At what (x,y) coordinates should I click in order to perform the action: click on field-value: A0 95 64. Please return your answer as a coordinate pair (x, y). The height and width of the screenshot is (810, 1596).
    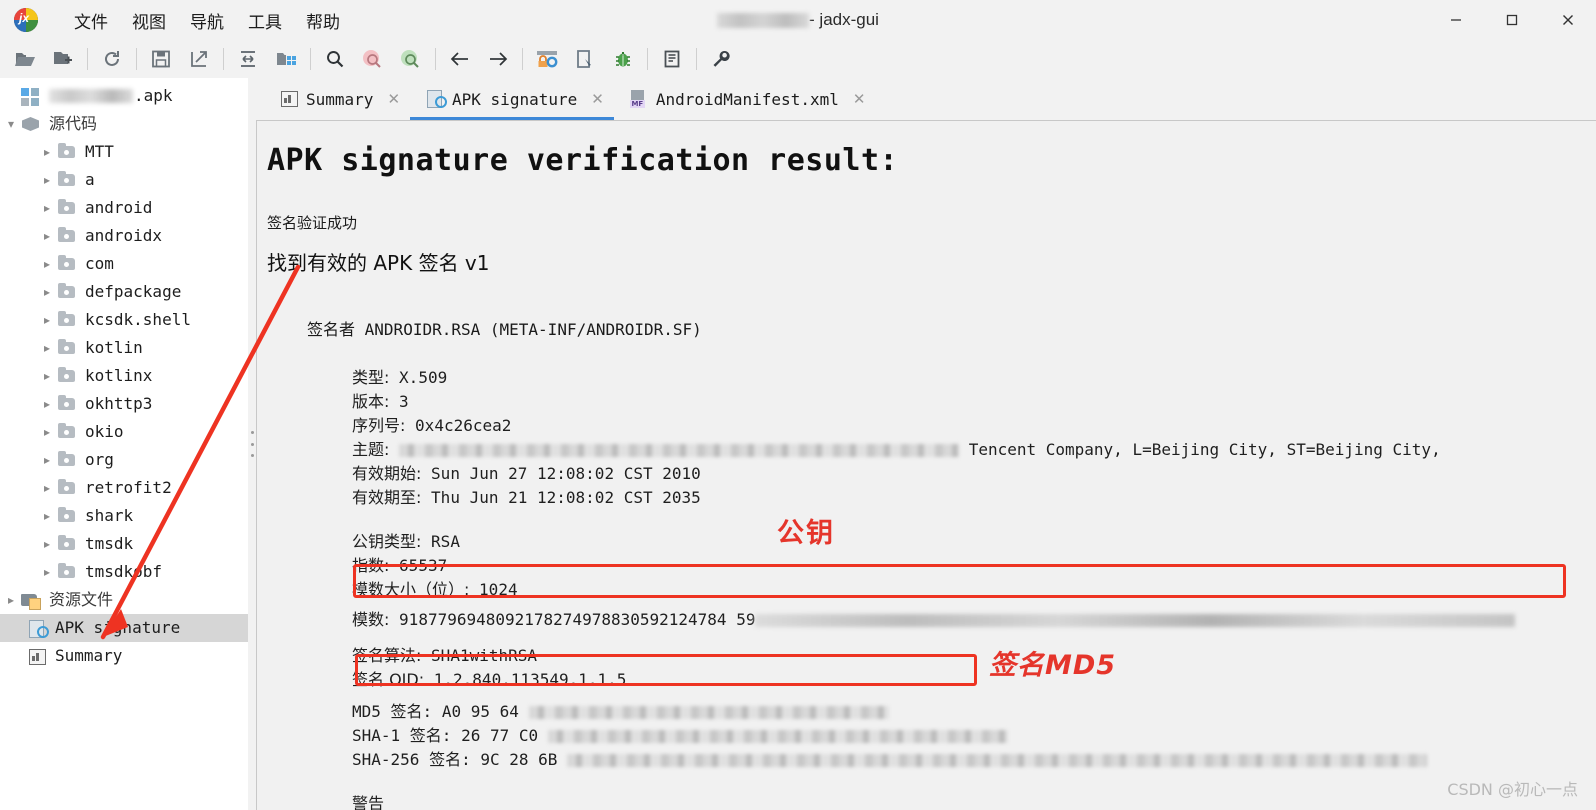
    Looking at the image, I should click on (480, 711).